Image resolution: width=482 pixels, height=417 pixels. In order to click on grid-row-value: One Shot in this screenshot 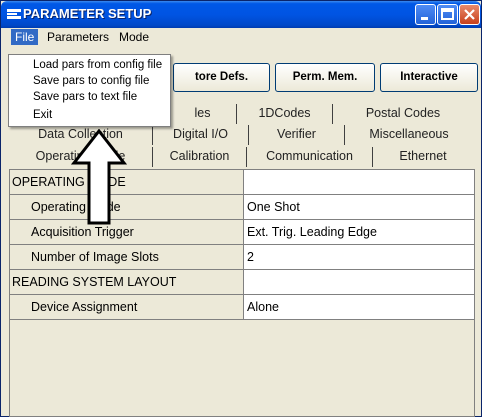, I will do `click(359, 207)`.